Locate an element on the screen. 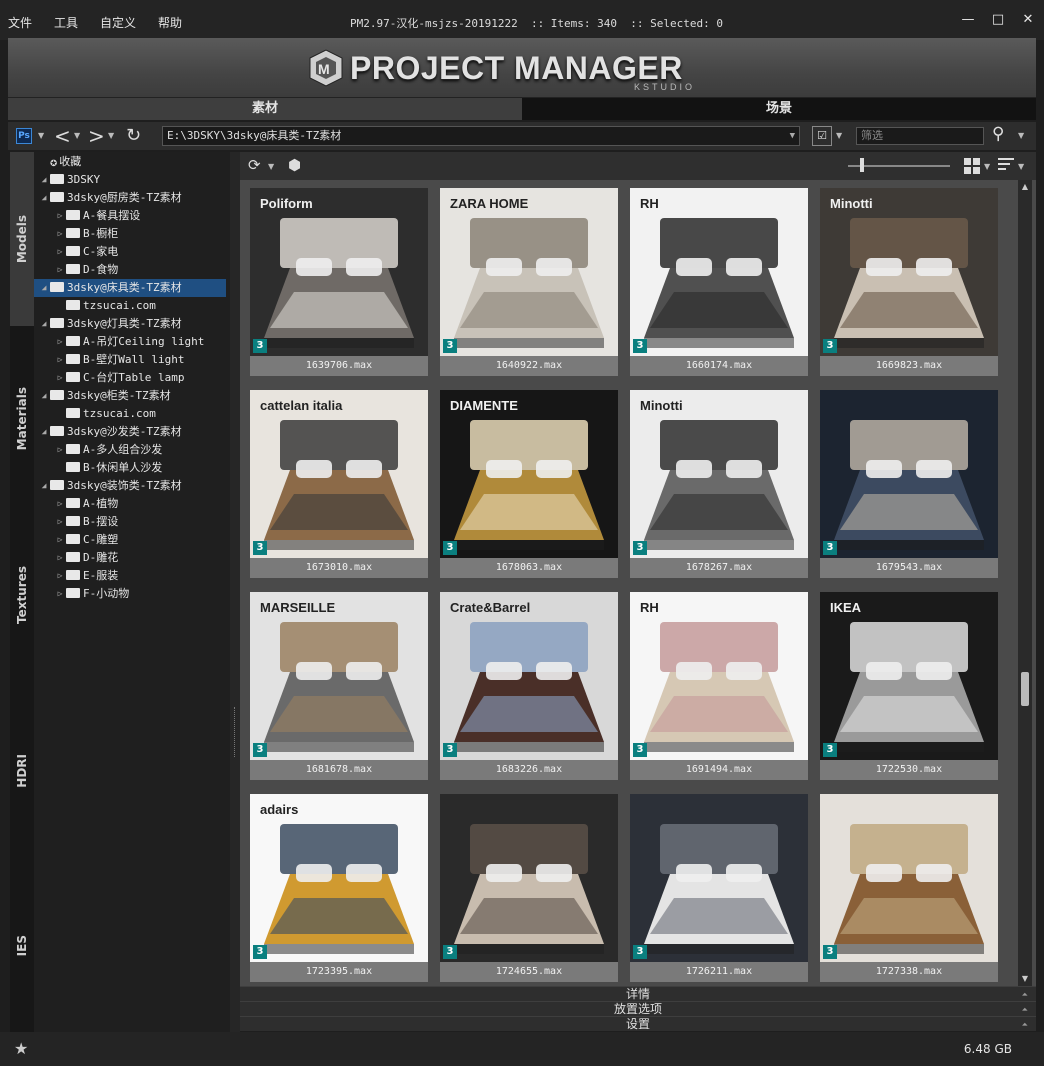  accordion-placement-options: 放置选项 ⏶ is located at coordinates (638, 1008).